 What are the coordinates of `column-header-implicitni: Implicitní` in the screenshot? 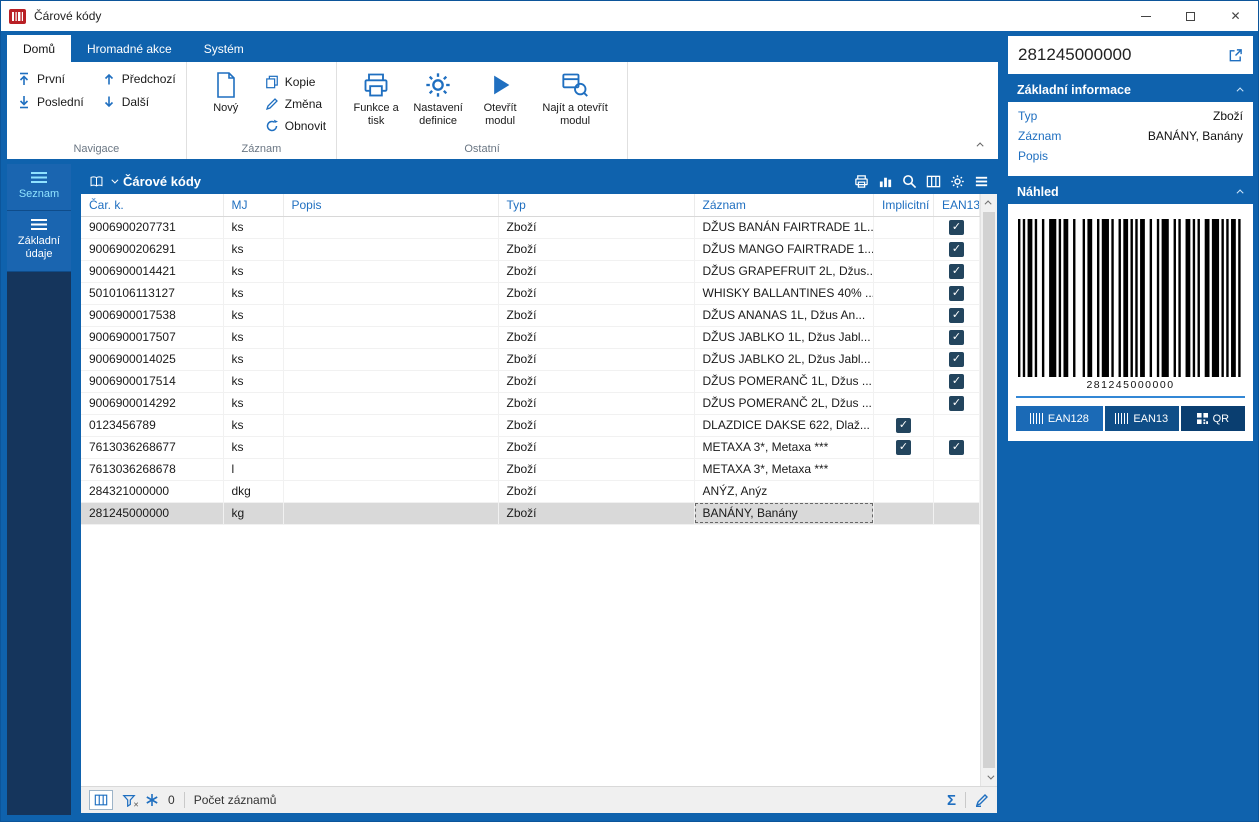 It's located at (903, 205).